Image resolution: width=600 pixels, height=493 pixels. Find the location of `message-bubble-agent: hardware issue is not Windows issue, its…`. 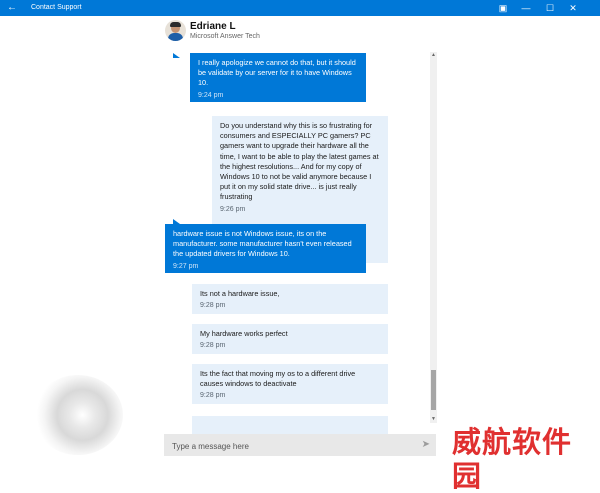

message-bubble-agent: hardware issue is not Windows issue, its… is located at coordinates (265, 248).